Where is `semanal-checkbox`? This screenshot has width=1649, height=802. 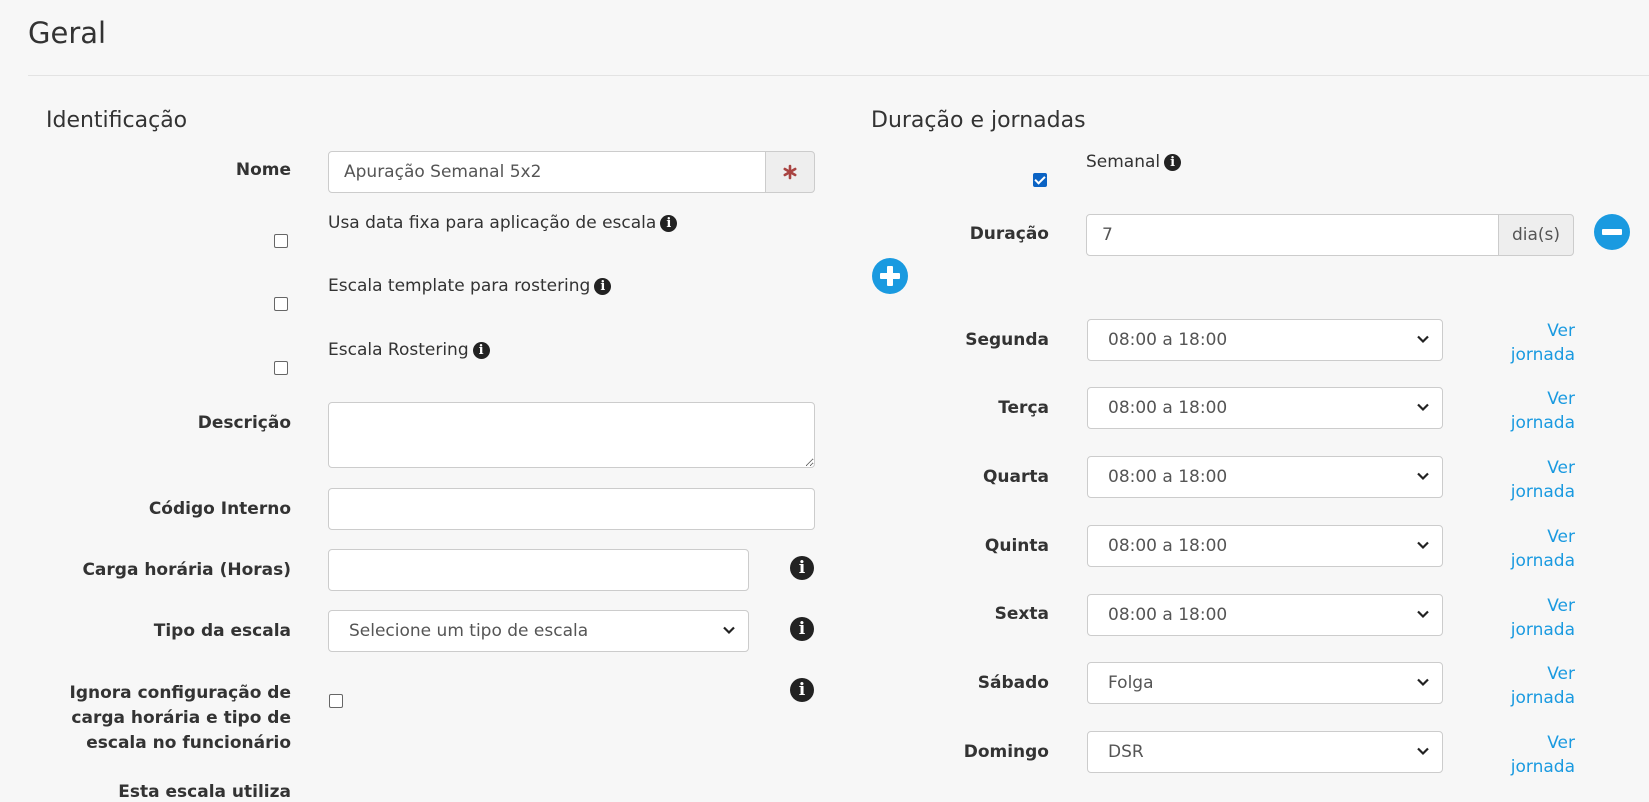
semanal-checkbox is located at coordinates (1040, 180).